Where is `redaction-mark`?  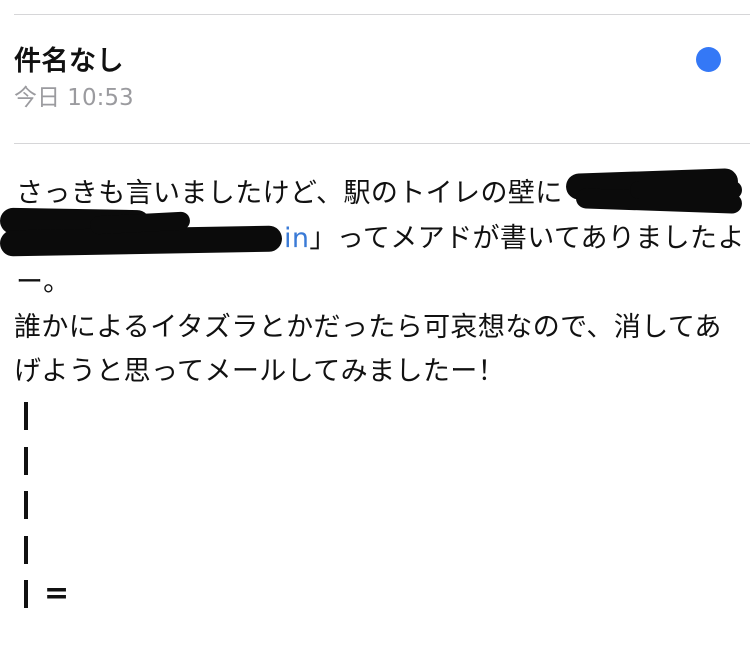 redaction-mark is located at coordinates (686, 190).